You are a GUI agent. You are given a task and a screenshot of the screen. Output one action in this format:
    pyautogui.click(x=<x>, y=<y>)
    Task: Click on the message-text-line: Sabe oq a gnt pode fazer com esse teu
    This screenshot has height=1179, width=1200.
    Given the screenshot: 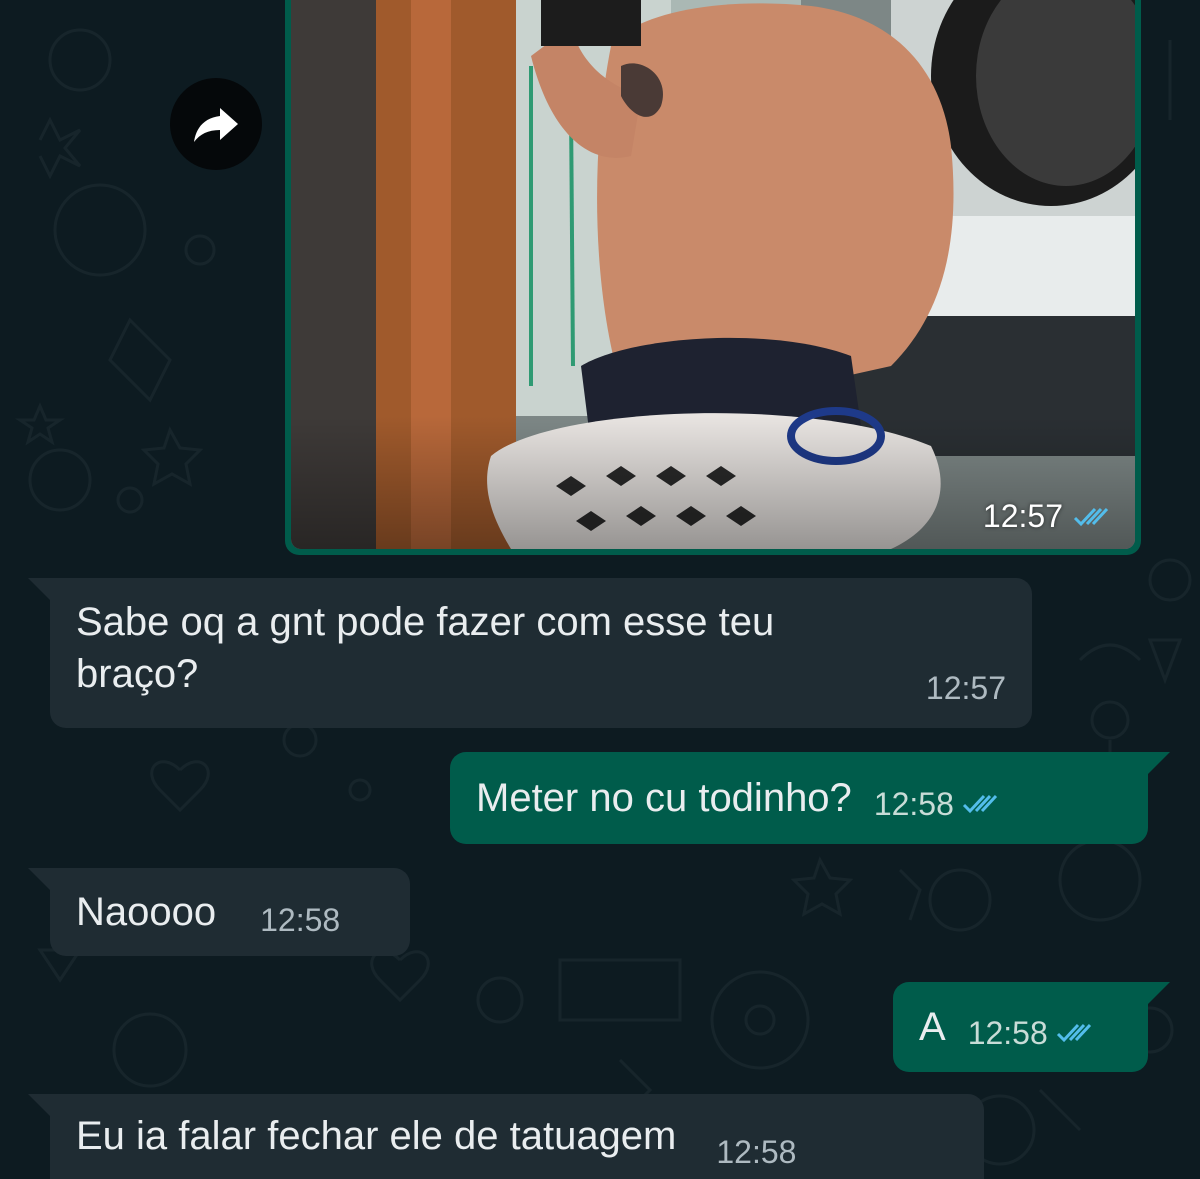 What is the action you would take?
    pyautogui.click(x=425, y=622)
    